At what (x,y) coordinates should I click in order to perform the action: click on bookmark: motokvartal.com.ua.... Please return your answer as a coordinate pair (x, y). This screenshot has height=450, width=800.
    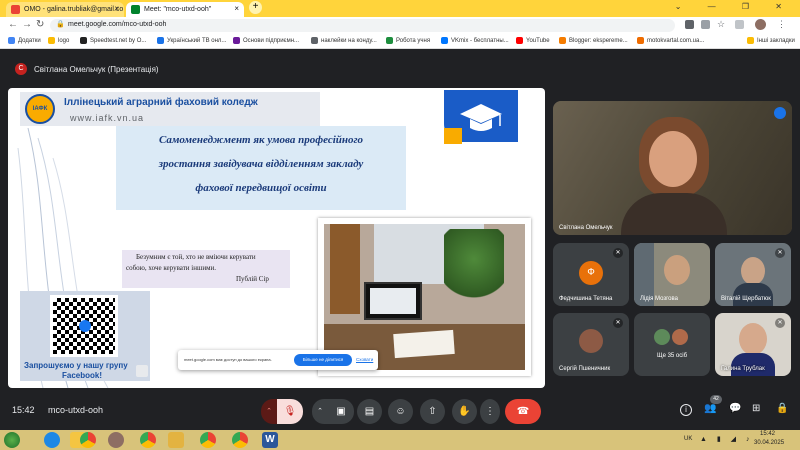
    Looking at the image, I should click on (670, 40).